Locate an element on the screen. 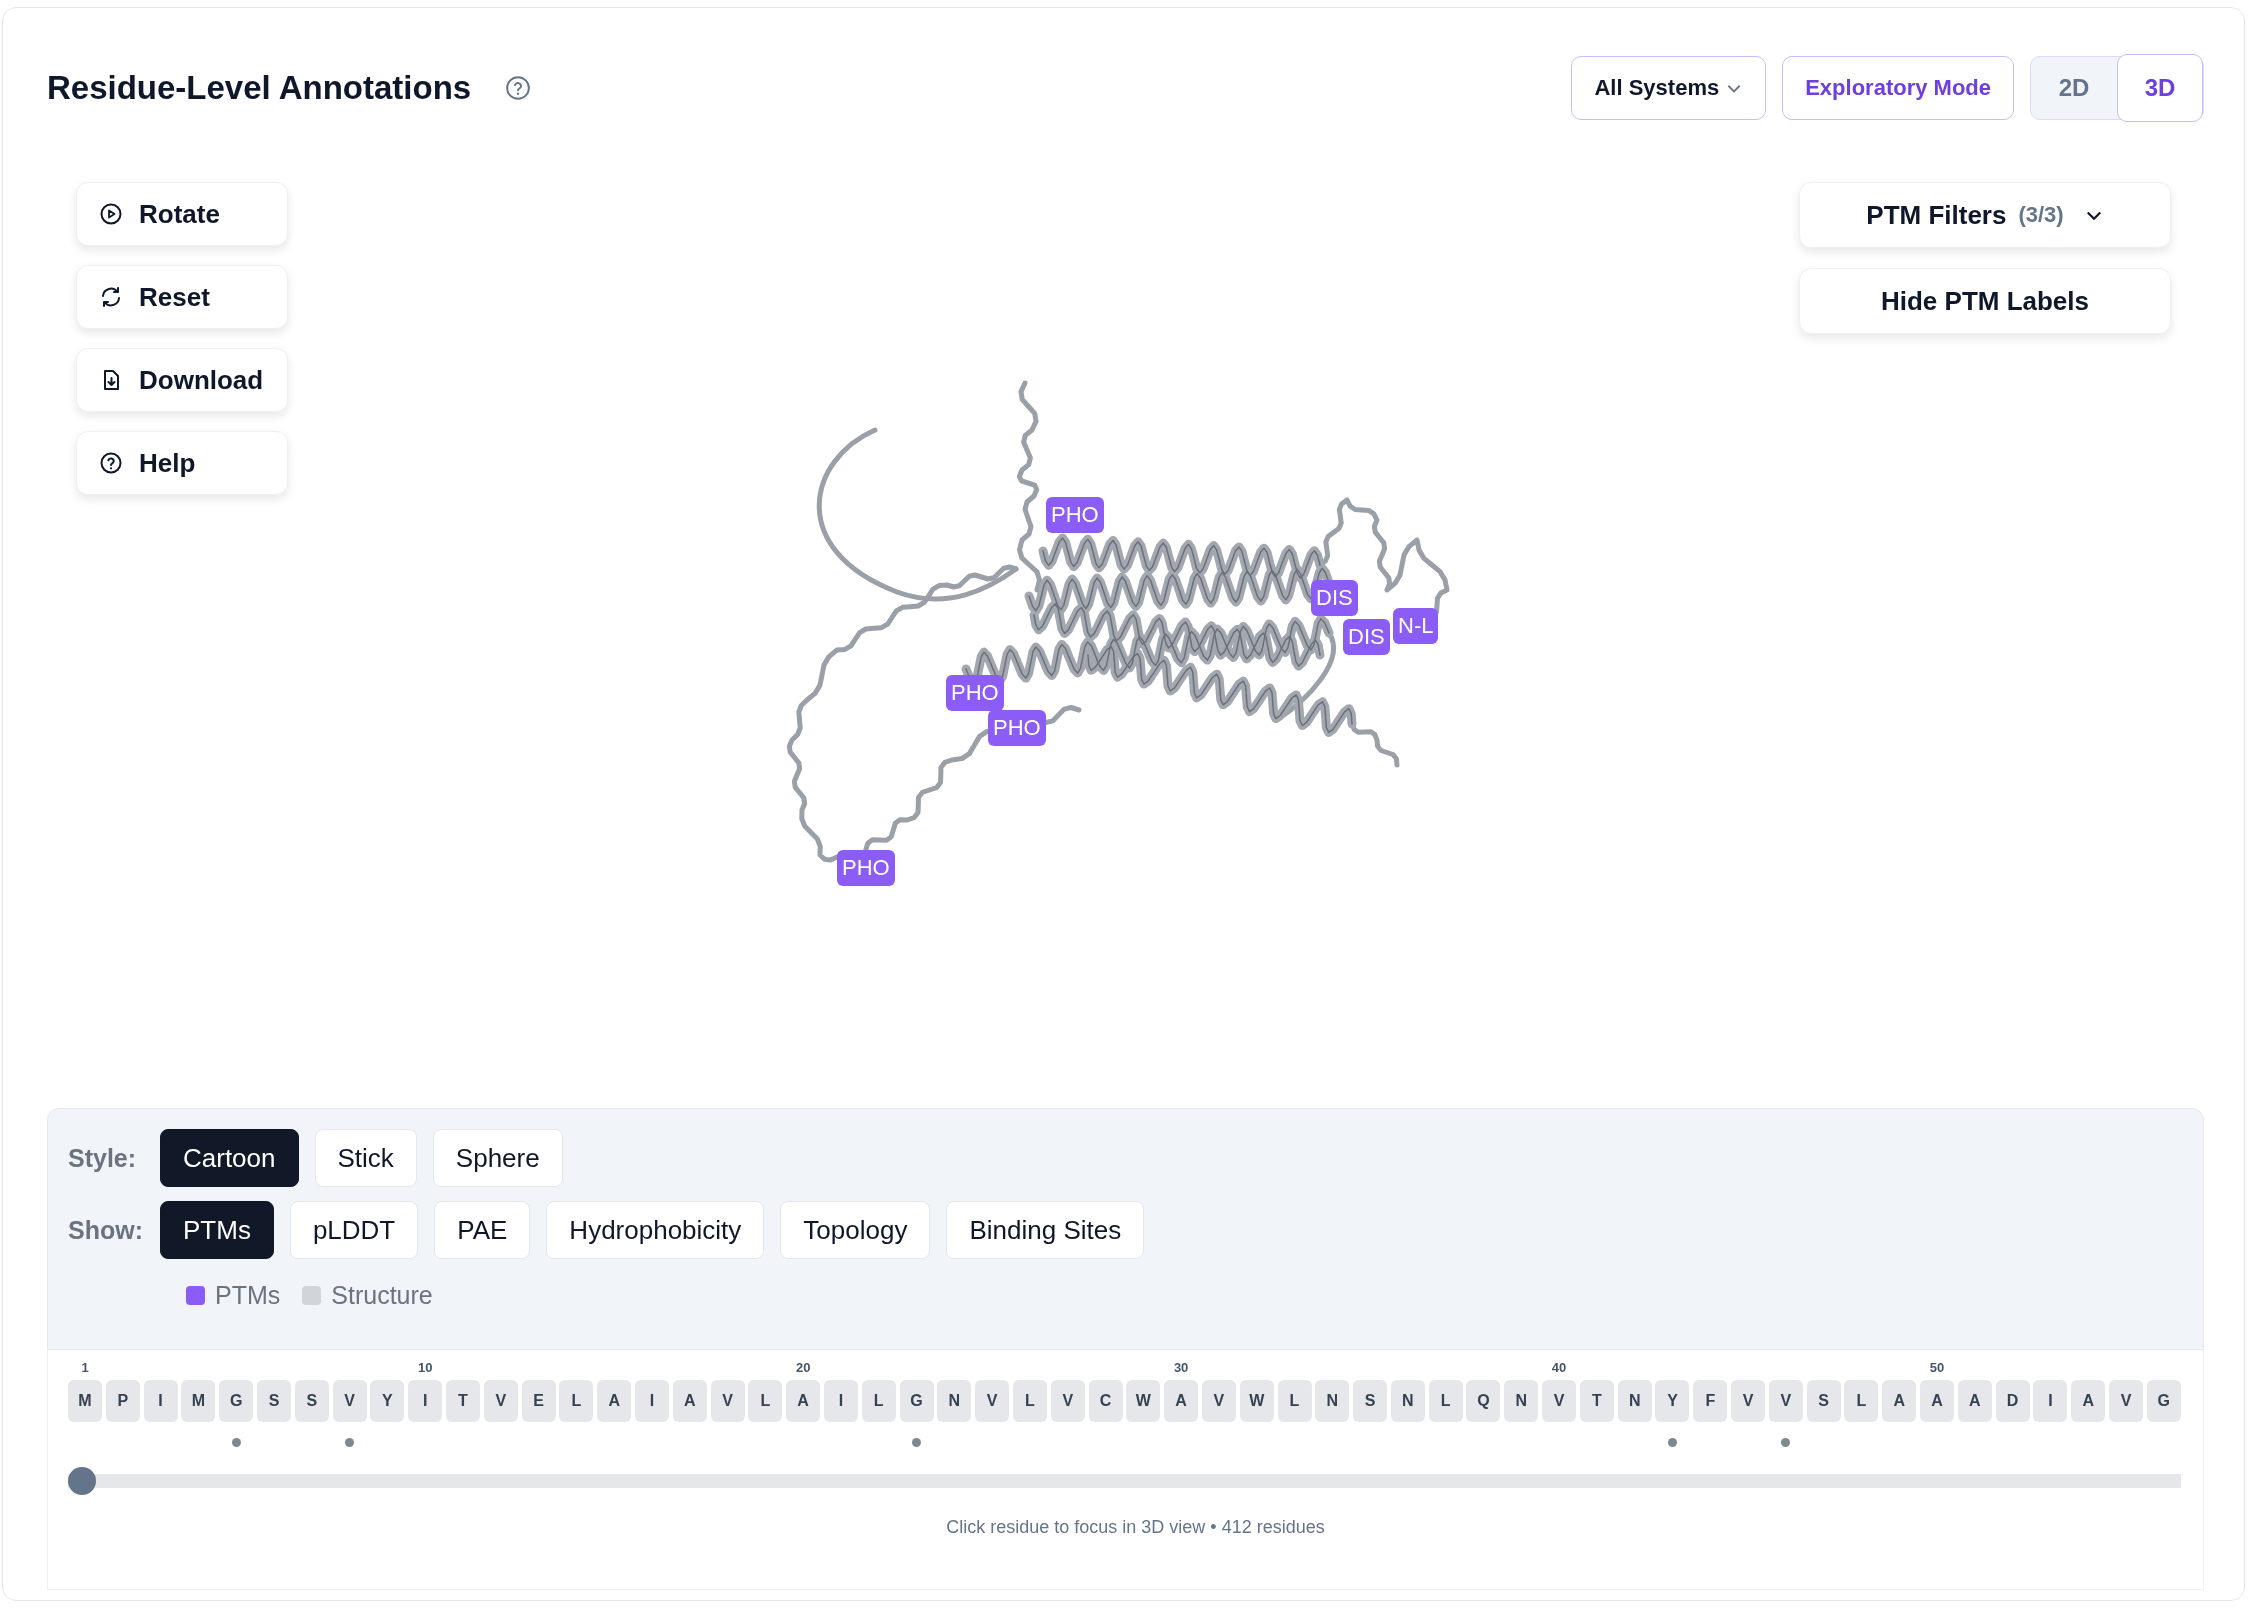 The width and height of the screenshot is (2256, 1608). residue-cell: E is located at coordinates (538, 1401).